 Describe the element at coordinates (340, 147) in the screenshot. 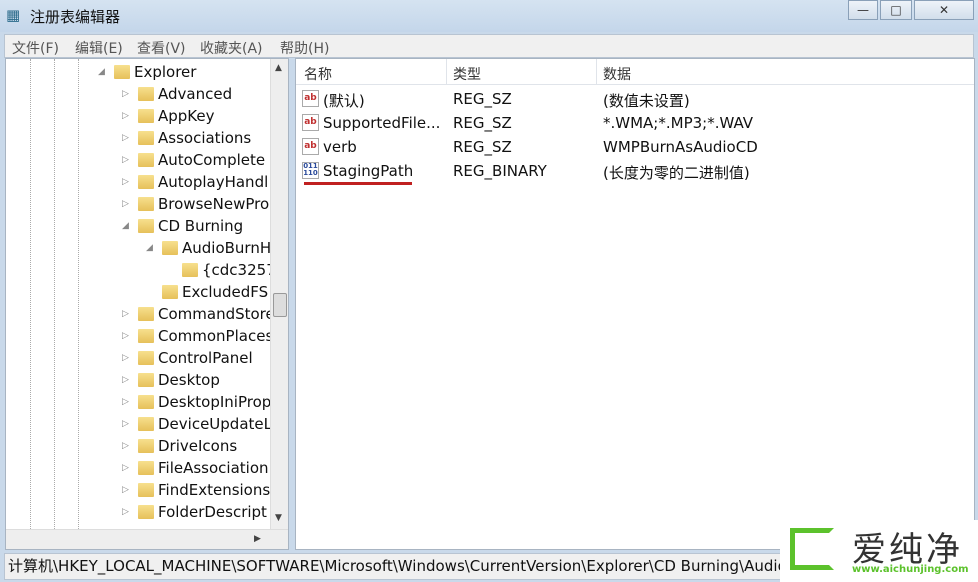

I see `value-name: verb` at that location.